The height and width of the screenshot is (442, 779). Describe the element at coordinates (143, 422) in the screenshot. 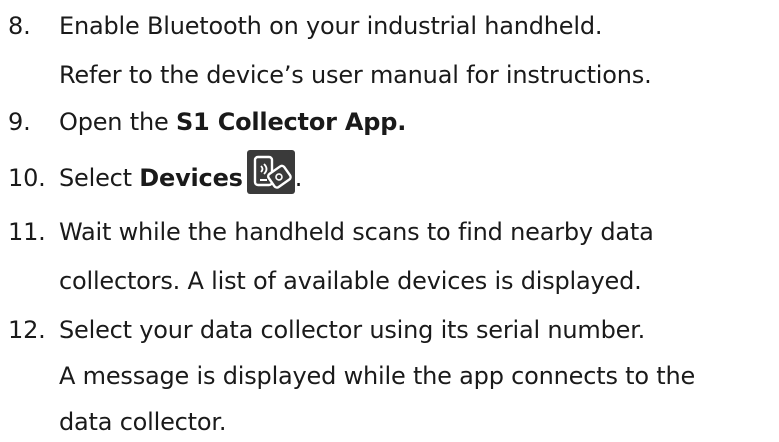

I see `step-text: data collector.` at that location.